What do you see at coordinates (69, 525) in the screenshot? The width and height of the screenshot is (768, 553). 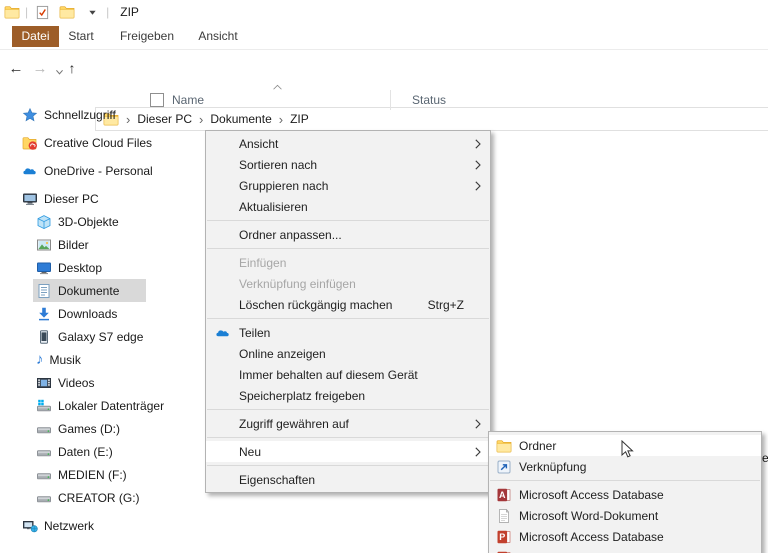 I see `sidebar-item-label: Netzwerk` at bounding box center [69, 525].